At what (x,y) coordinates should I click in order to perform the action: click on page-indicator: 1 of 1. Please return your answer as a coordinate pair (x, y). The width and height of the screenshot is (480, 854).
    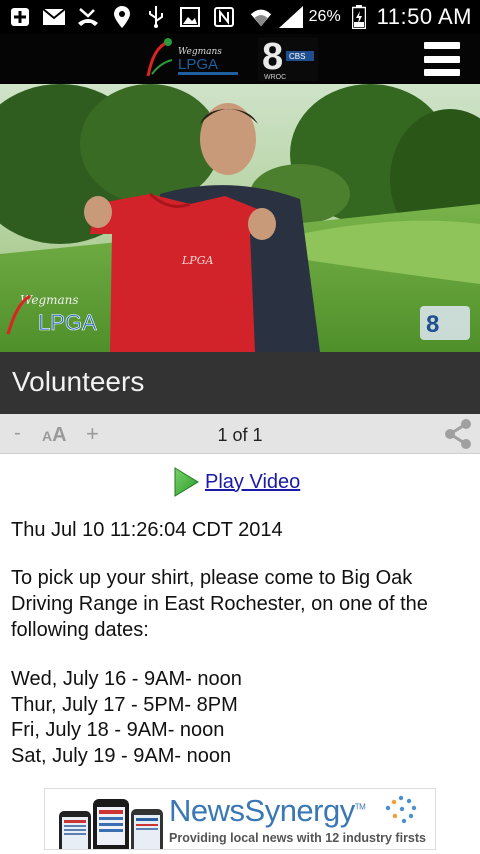
    Looking at the image, I should click on (240, 435).